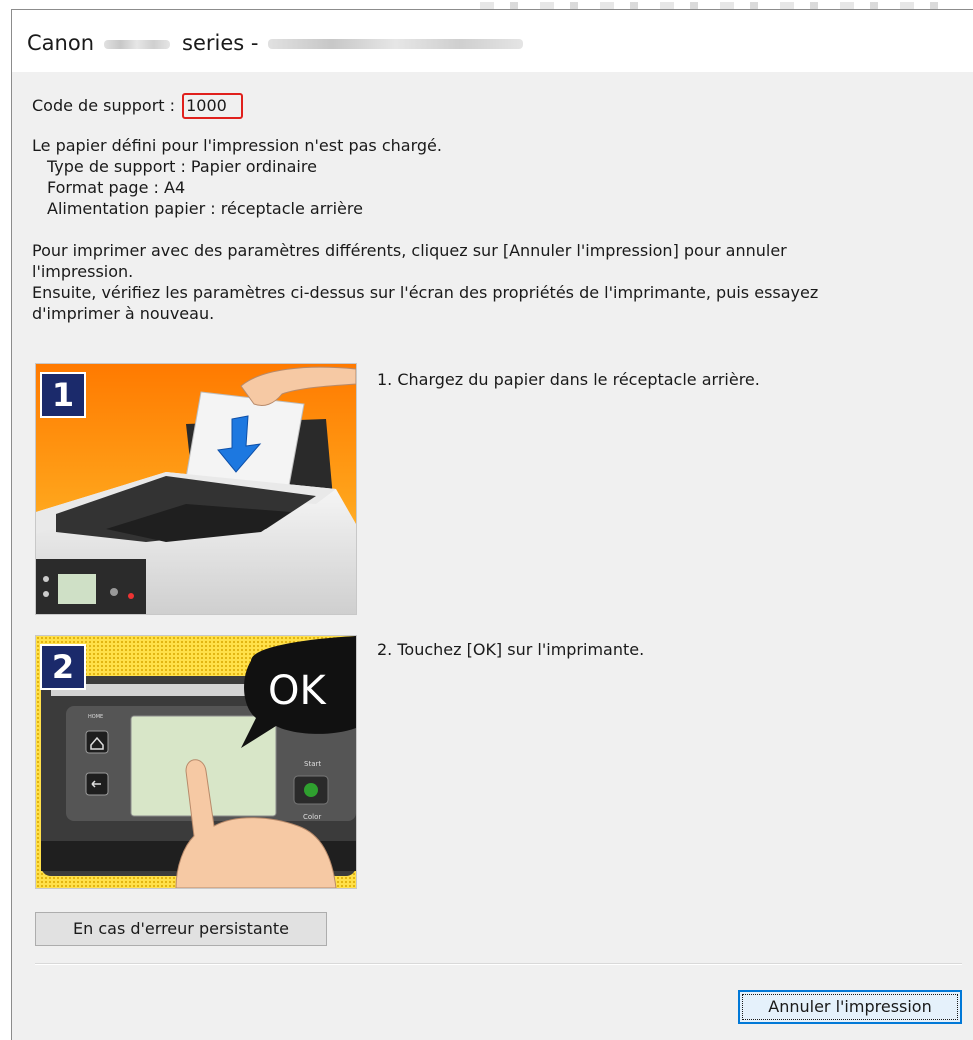 The image size is (973, 1040). Describe the element at coordinates (95, 717) in the screenshot. I see `home-label: HOME` at that location.